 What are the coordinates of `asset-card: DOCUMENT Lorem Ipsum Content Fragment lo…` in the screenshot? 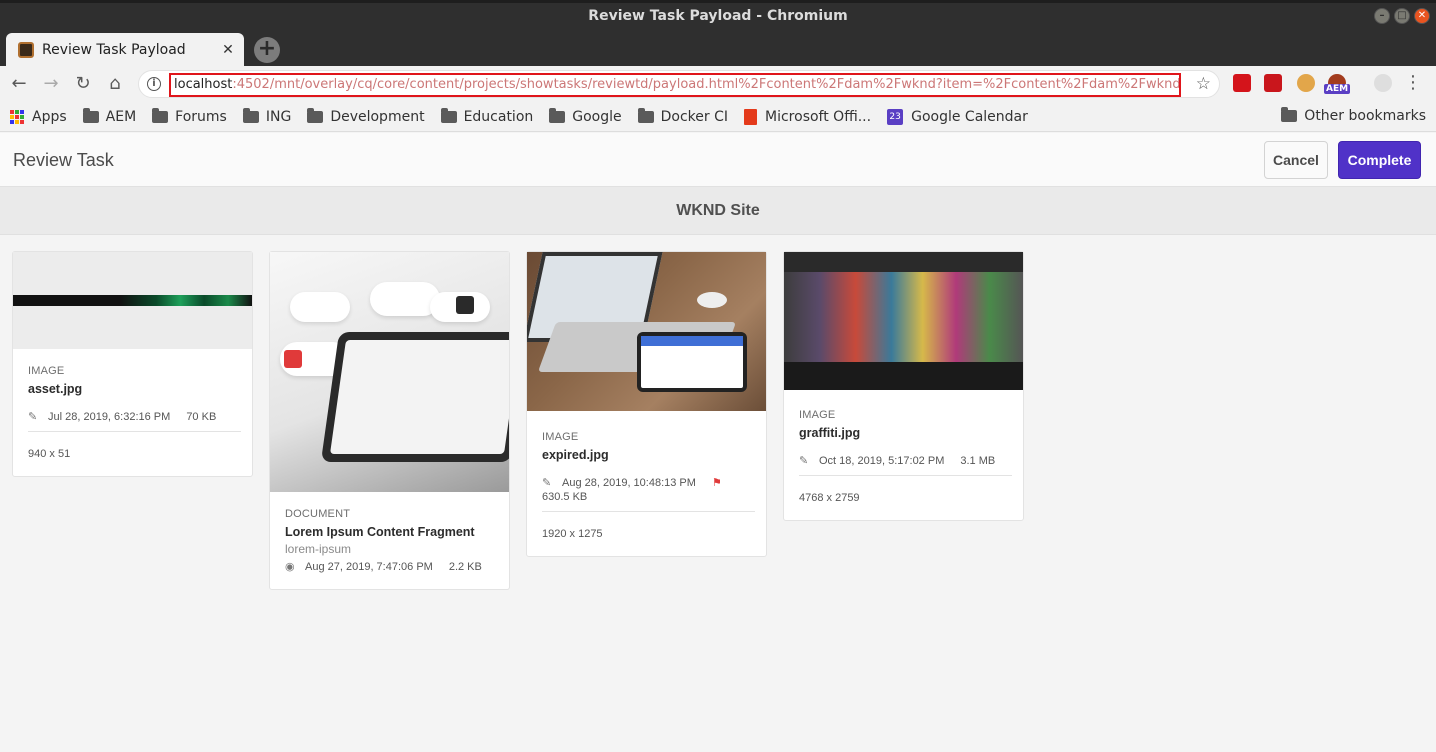 It's located at (389, 420).